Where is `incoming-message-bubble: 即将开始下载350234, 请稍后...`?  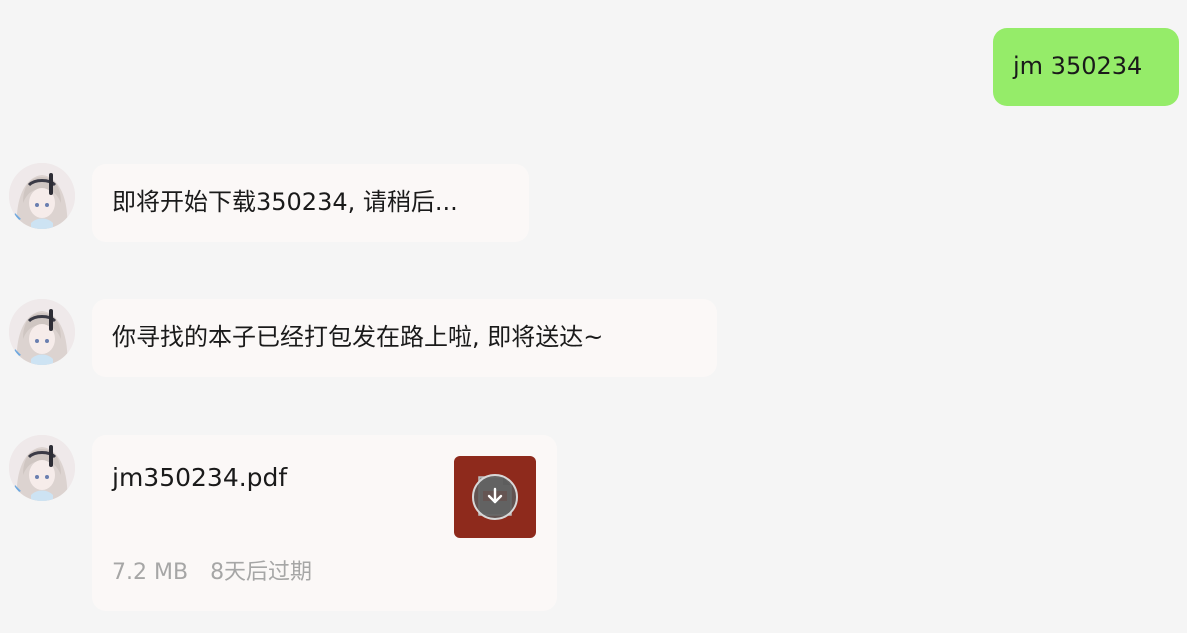
incoming-message-bubble: 即将开始下载350234, 请稍后... is located at coordinates (310, 203).